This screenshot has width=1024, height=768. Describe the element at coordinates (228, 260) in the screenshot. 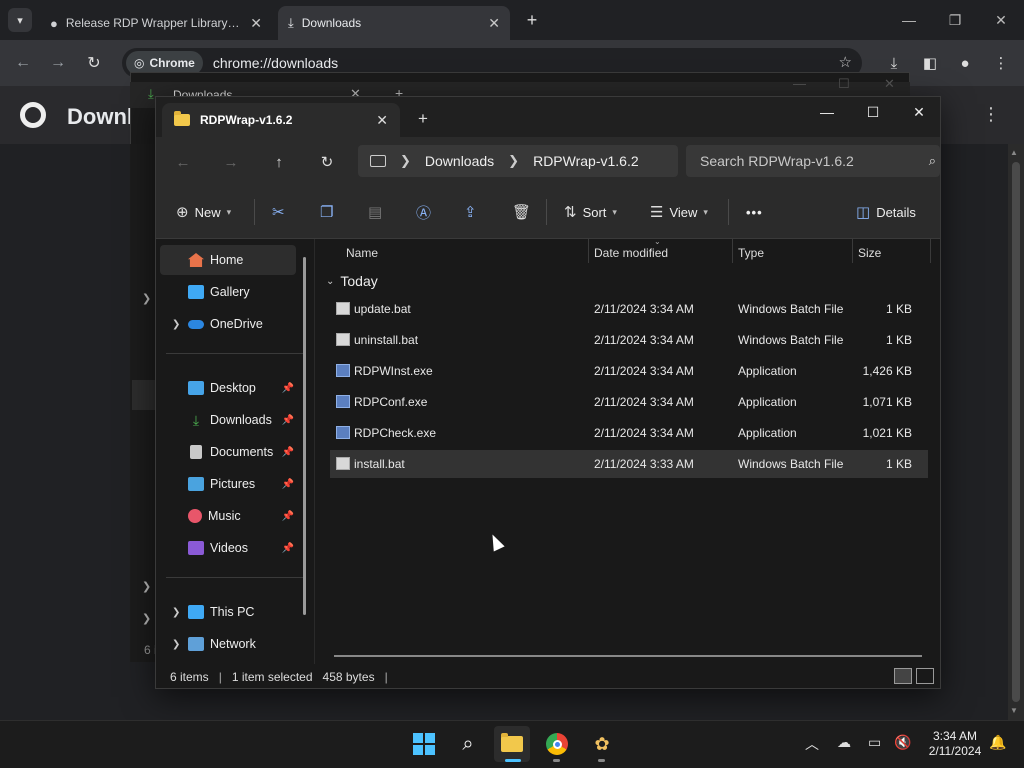

I see `nav-item-home: Home` at that location.